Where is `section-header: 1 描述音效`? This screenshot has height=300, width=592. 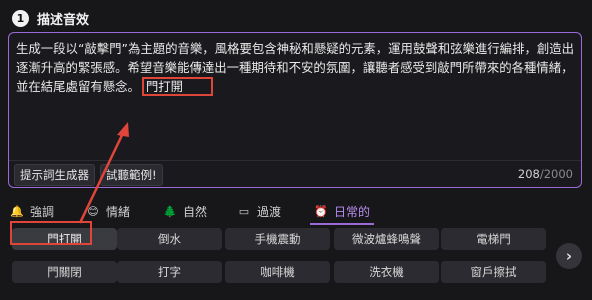 section-header: 1 描述音效 is located at coordinates (50, 18).